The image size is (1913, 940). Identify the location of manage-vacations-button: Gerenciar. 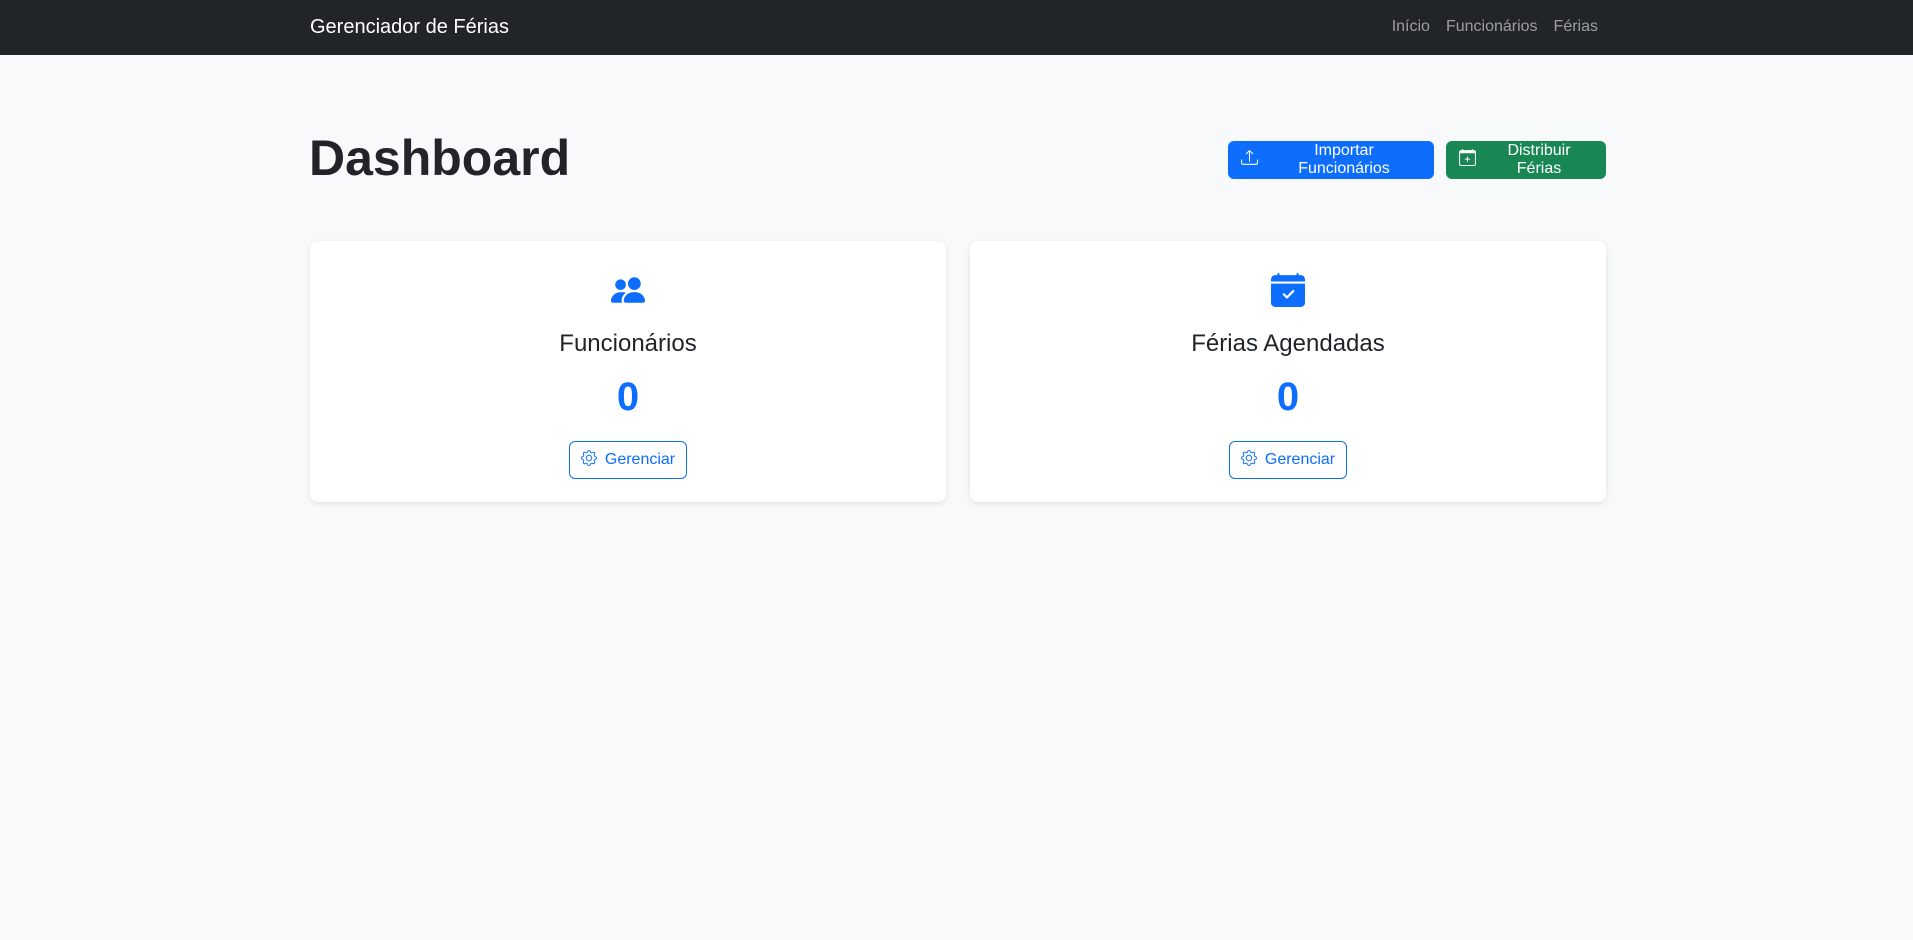
(1288, 460).